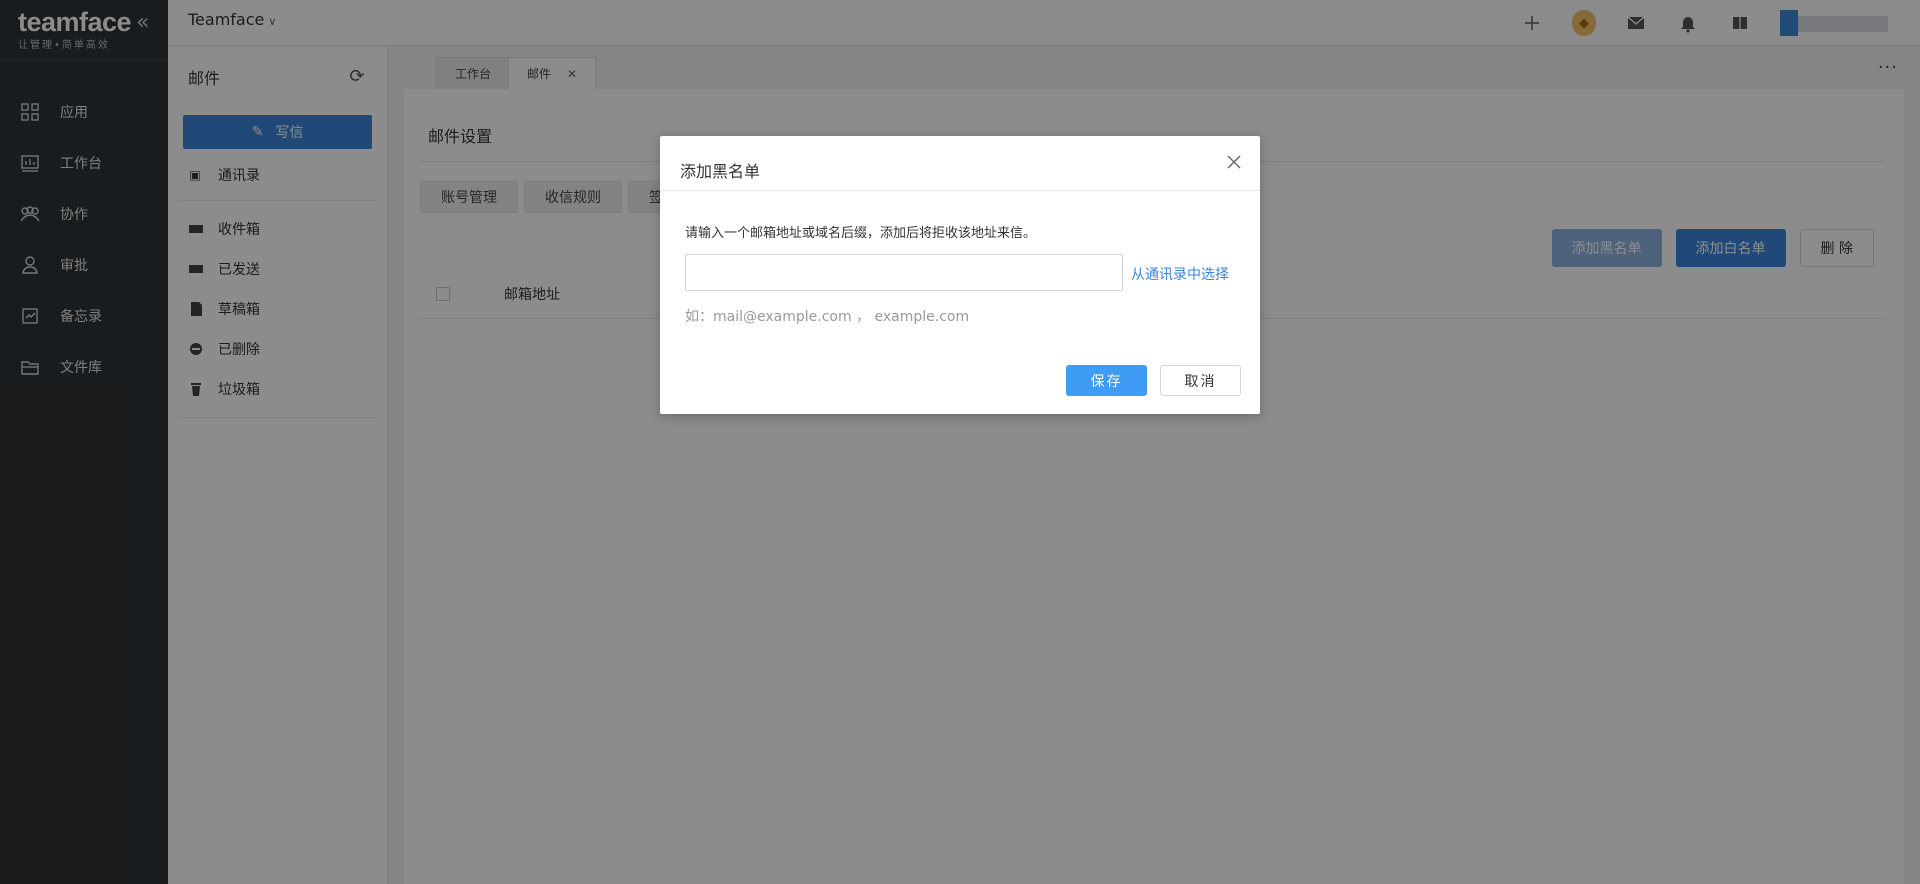 Image resolution: width=1920 pixels, height=884 pixels. Describe the element at coordinates (861, 233) in the screenshot. I see `dialog-description: 请输入一个邮箱地址或域名后缀，添加后将拒收该地址来信。` at that location.